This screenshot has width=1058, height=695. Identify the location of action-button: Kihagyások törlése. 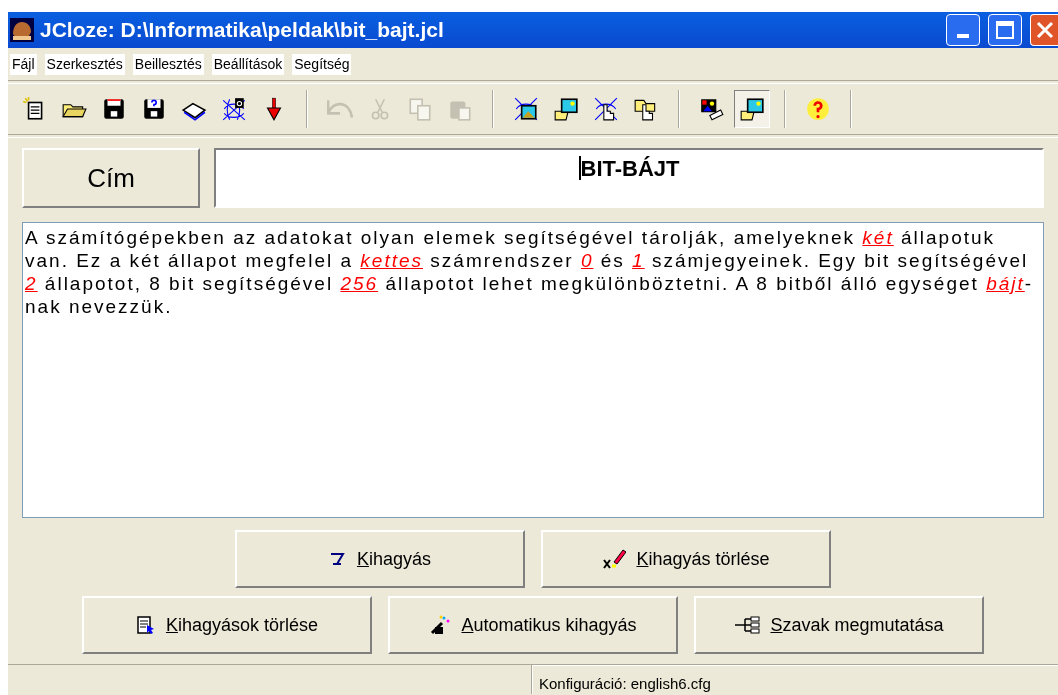
(227, 625).